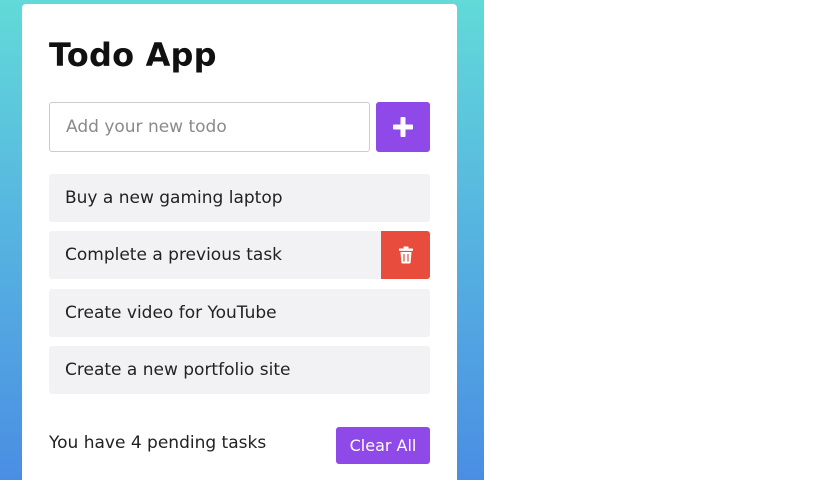 The width and height of the screenshot is (819, 504). Describe the element at coordinates (178, 370) in the screenshot. I see `todo-text: Create a new portfolio site` at that location.